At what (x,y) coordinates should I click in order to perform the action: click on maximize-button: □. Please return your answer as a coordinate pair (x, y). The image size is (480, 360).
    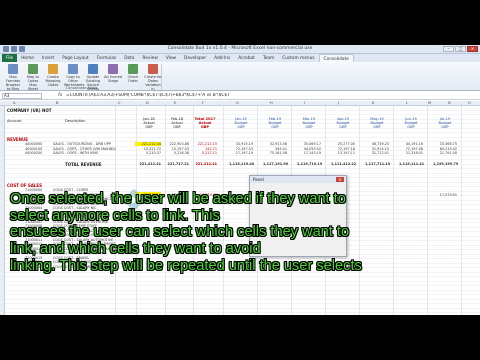
    Looking at the image, I should click on (460, 49).